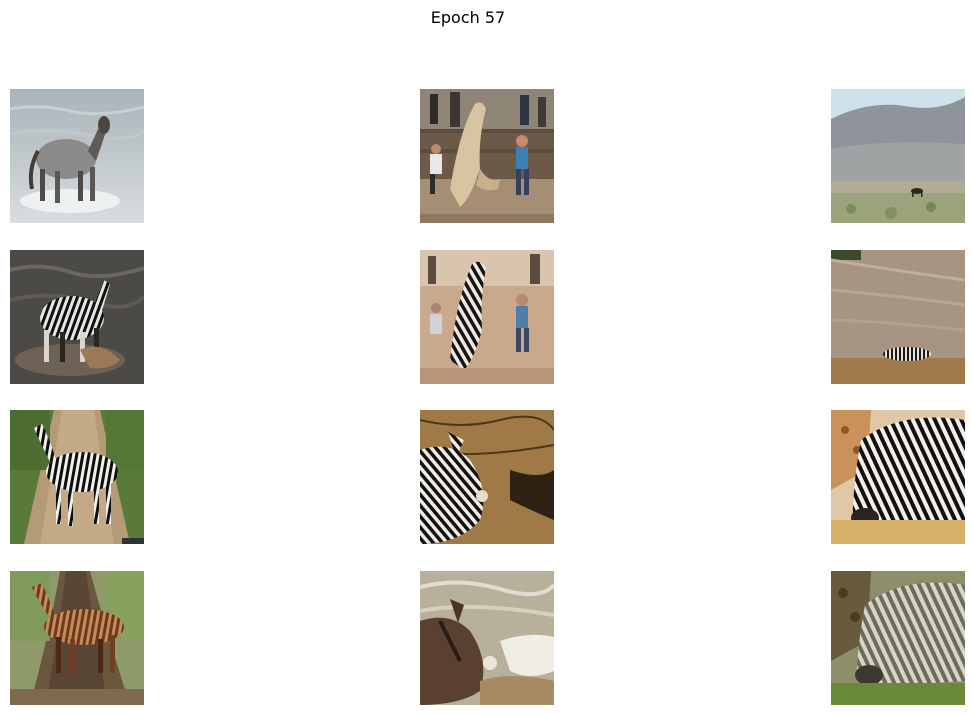 The image size is (974, 715). Describe the element at coordinates (487, 638) in the screenshot. I see `image-tile-horsified-zebra-rolling` at that location.